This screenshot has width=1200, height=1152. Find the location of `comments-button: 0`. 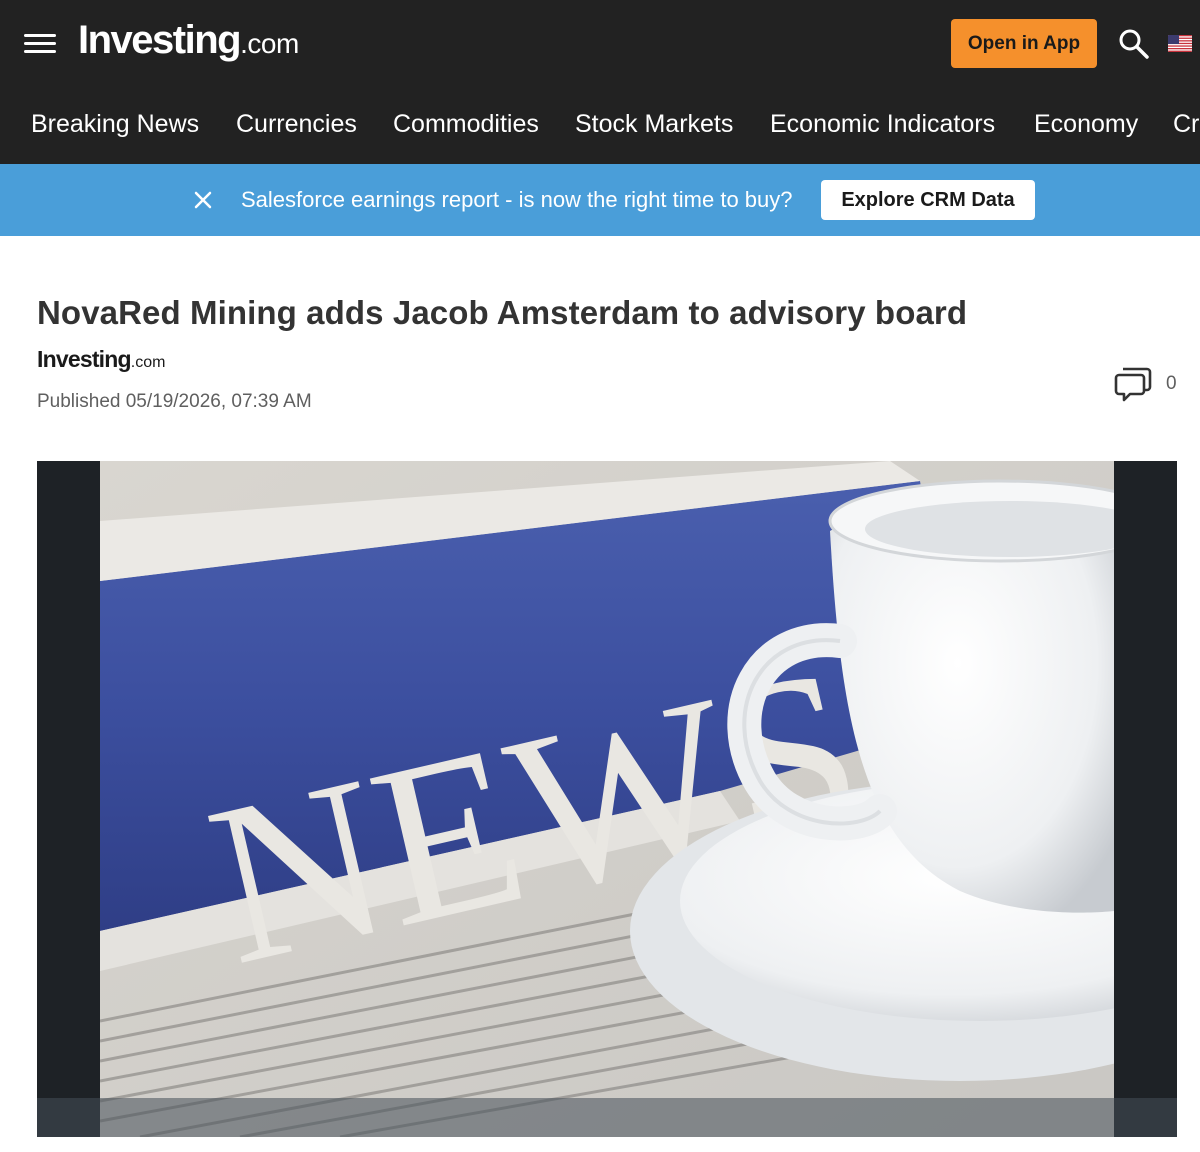

comments-button: 0 is located at coordinates (1145, 384).